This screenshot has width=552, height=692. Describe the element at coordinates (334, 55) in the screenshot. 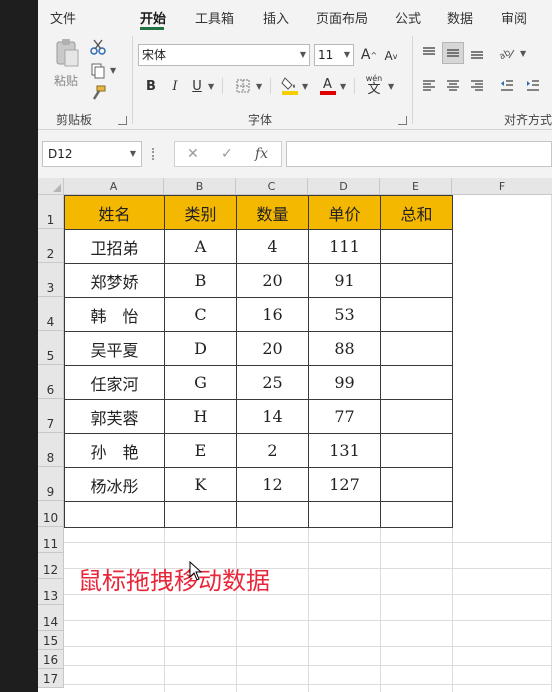

I see `font-size-select: 11 ▼` at that location.